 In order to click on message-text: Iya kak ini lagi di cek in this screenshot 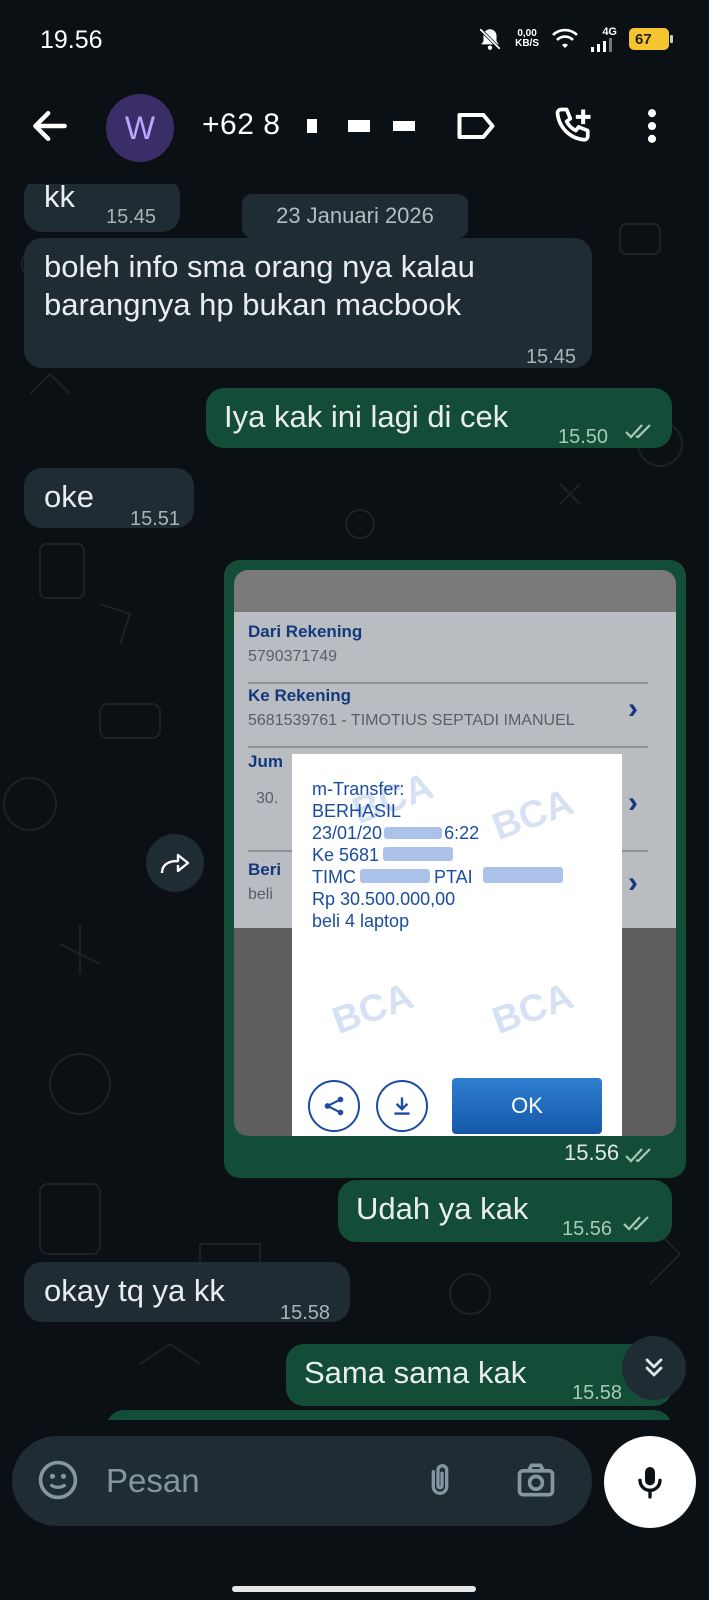, I will do `click(366, 416)`.